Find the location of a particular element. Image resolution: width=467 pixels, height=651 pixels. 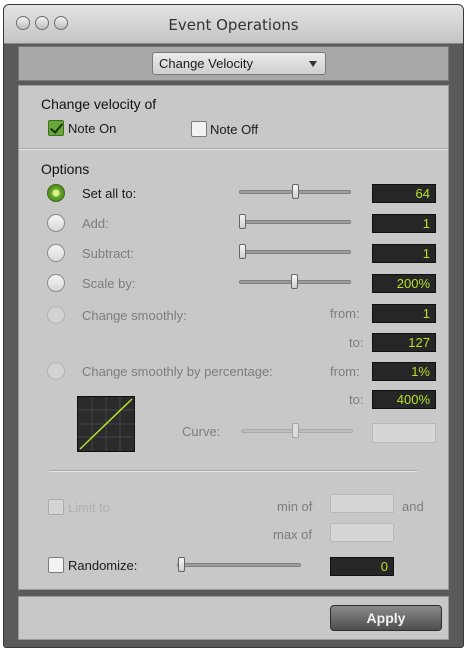

window-title: Event Operations is located at coordinates (233, 25).